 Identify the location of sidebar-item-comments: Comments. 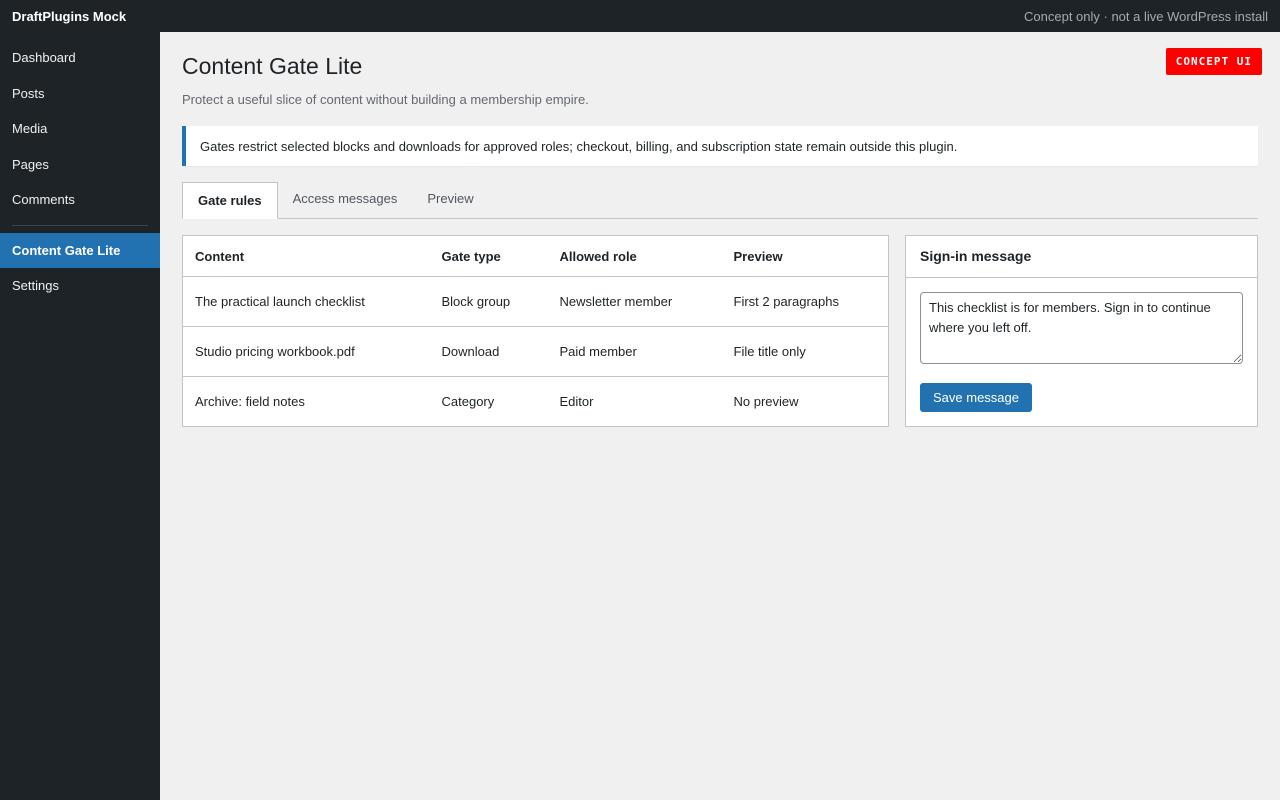
(80, 200).